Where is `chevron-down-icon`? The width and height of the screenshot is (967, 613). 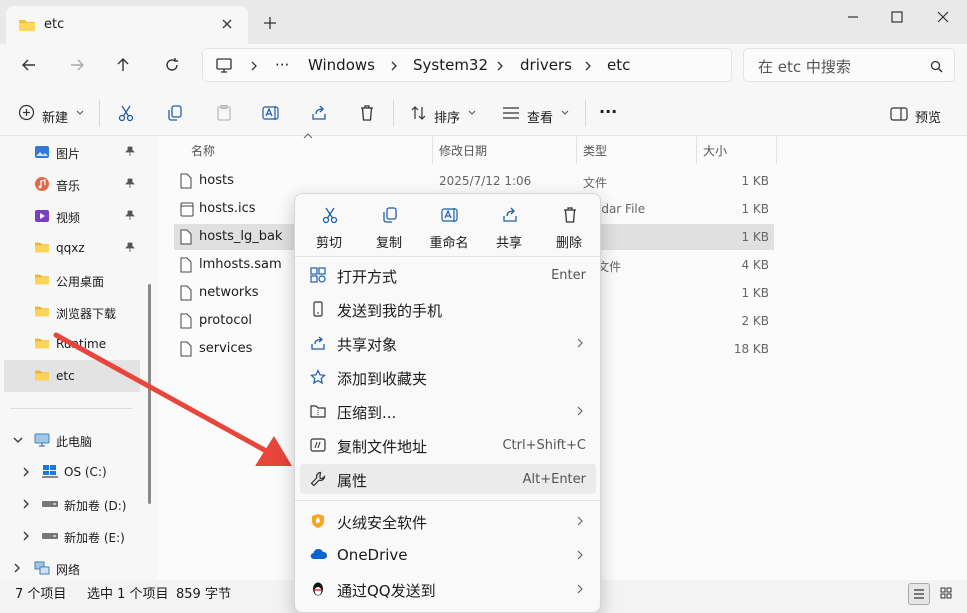 chevron-down-icon is located at coordinates (18, 440).